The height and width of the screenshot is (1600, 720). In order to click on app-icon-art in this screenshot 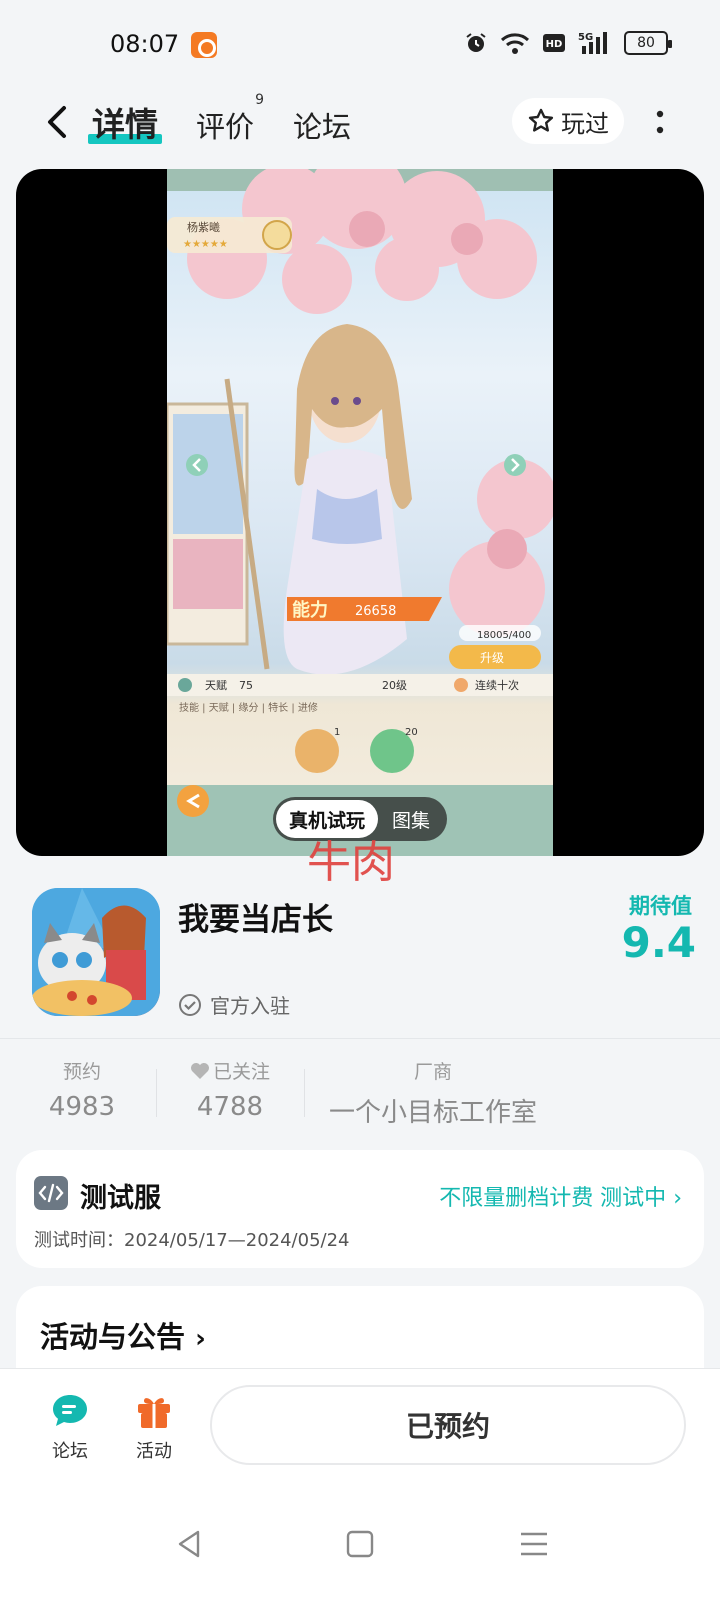, I will do `click(96, 952)`.